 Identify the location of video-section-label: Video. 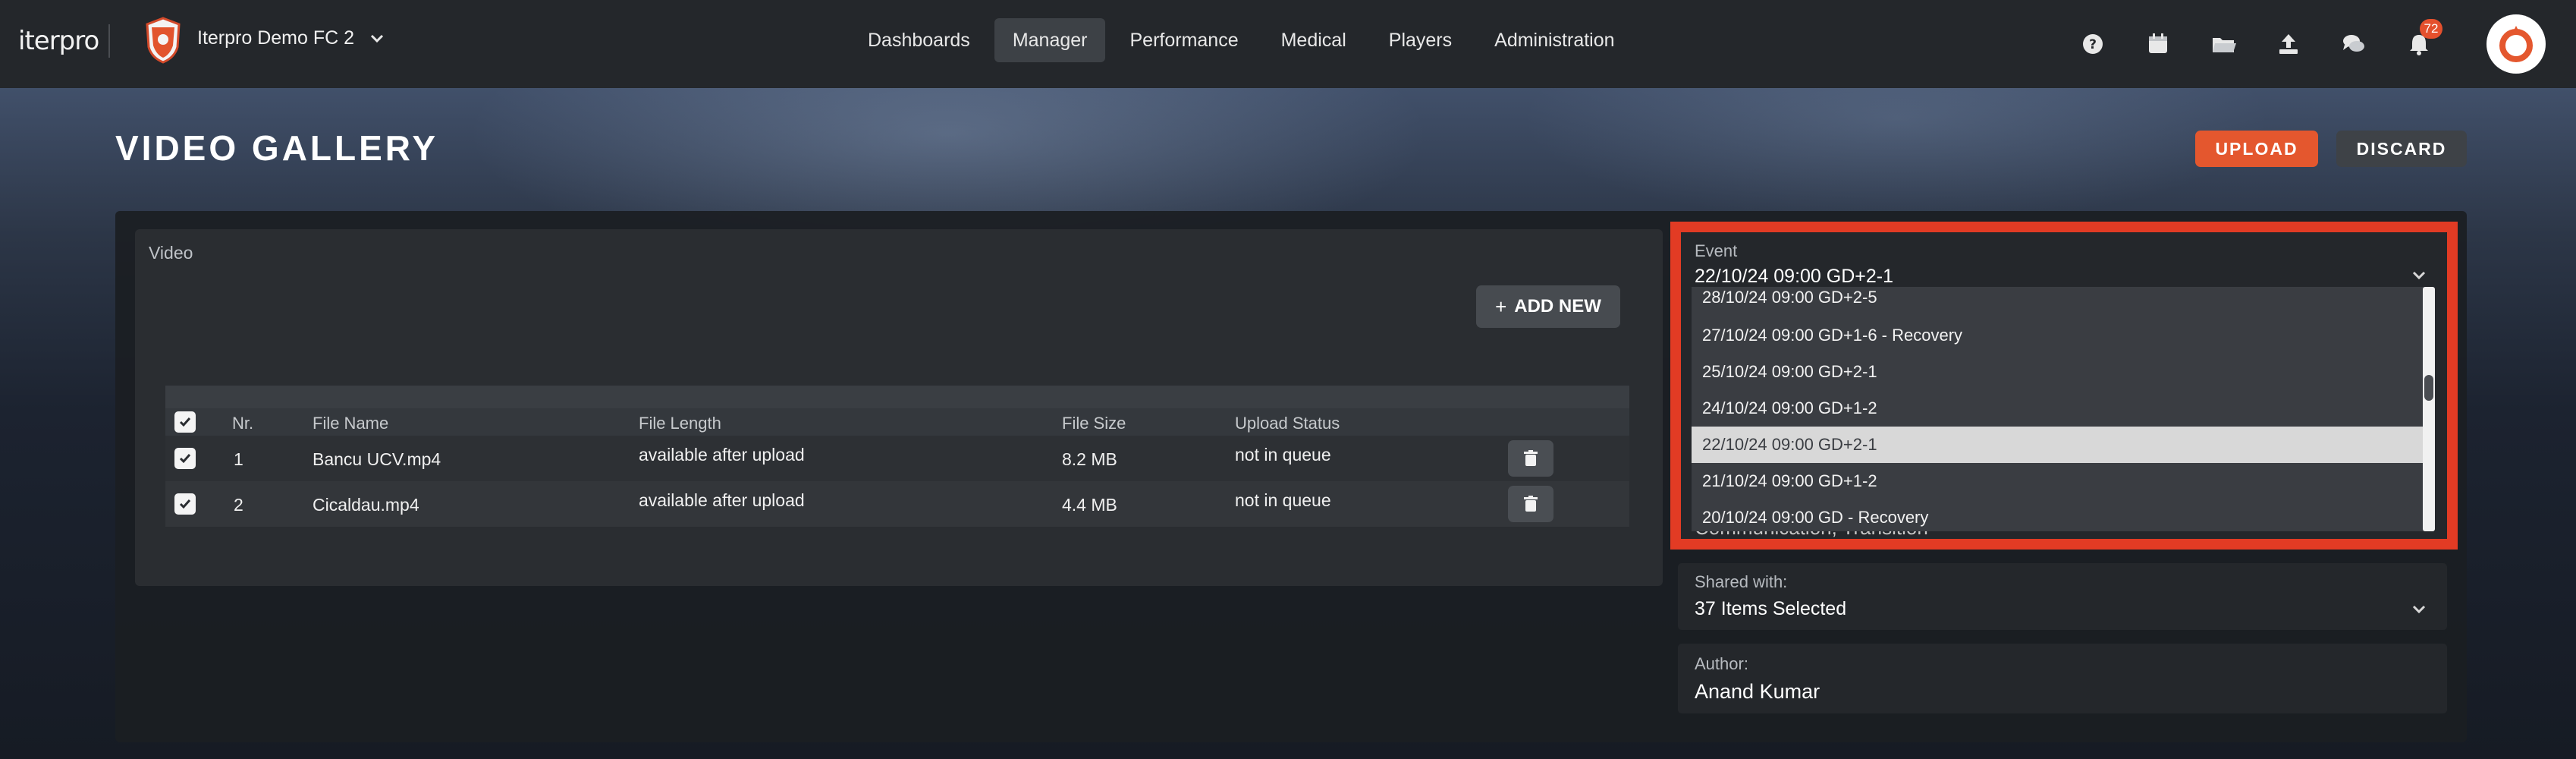
(171, 253).